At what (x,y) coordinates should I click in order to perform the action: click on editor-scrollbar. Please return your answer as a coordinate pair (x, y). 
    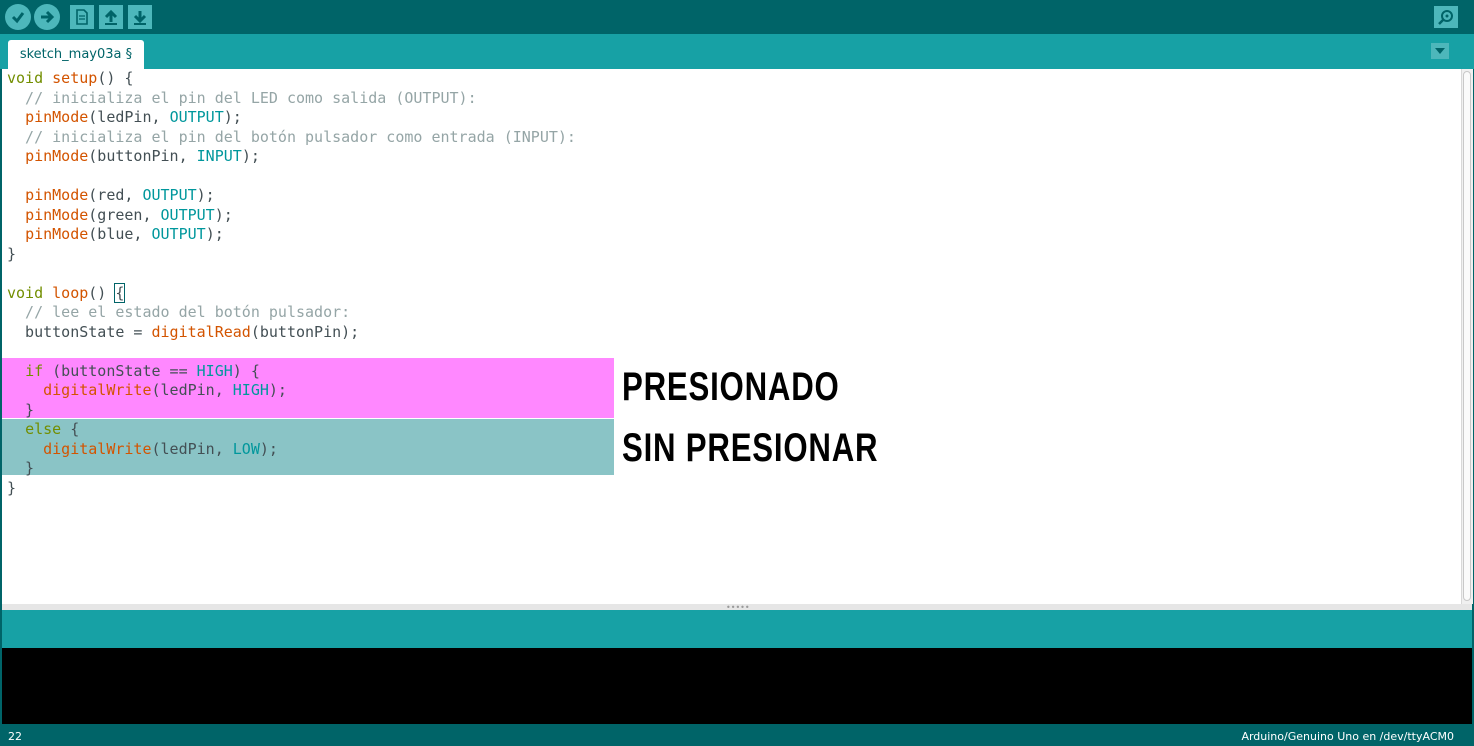
    Looking at the image, I should click on (1467, 336).